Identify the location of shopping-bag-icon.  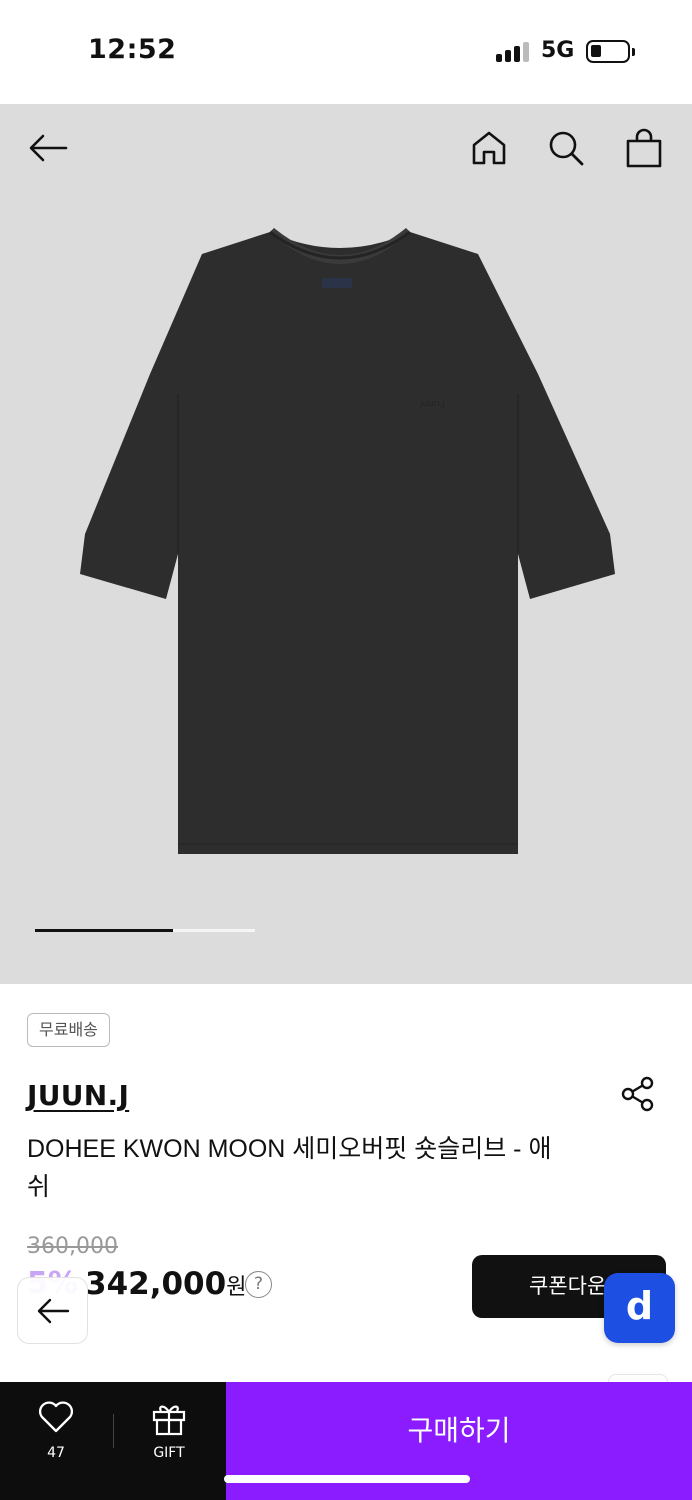
(644, 148).